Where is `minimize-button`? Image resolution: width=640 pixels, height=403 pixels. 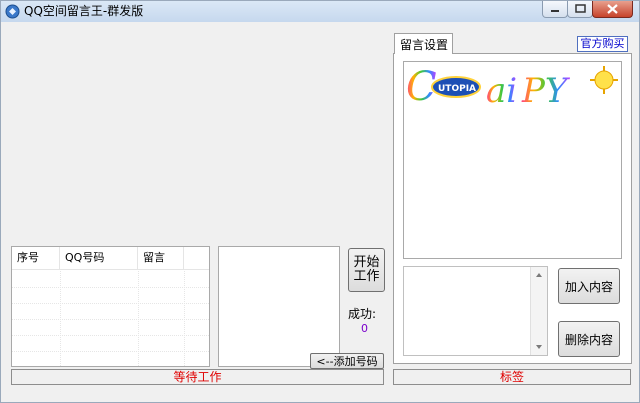
minimize-button is located at coordinates (555, 9).